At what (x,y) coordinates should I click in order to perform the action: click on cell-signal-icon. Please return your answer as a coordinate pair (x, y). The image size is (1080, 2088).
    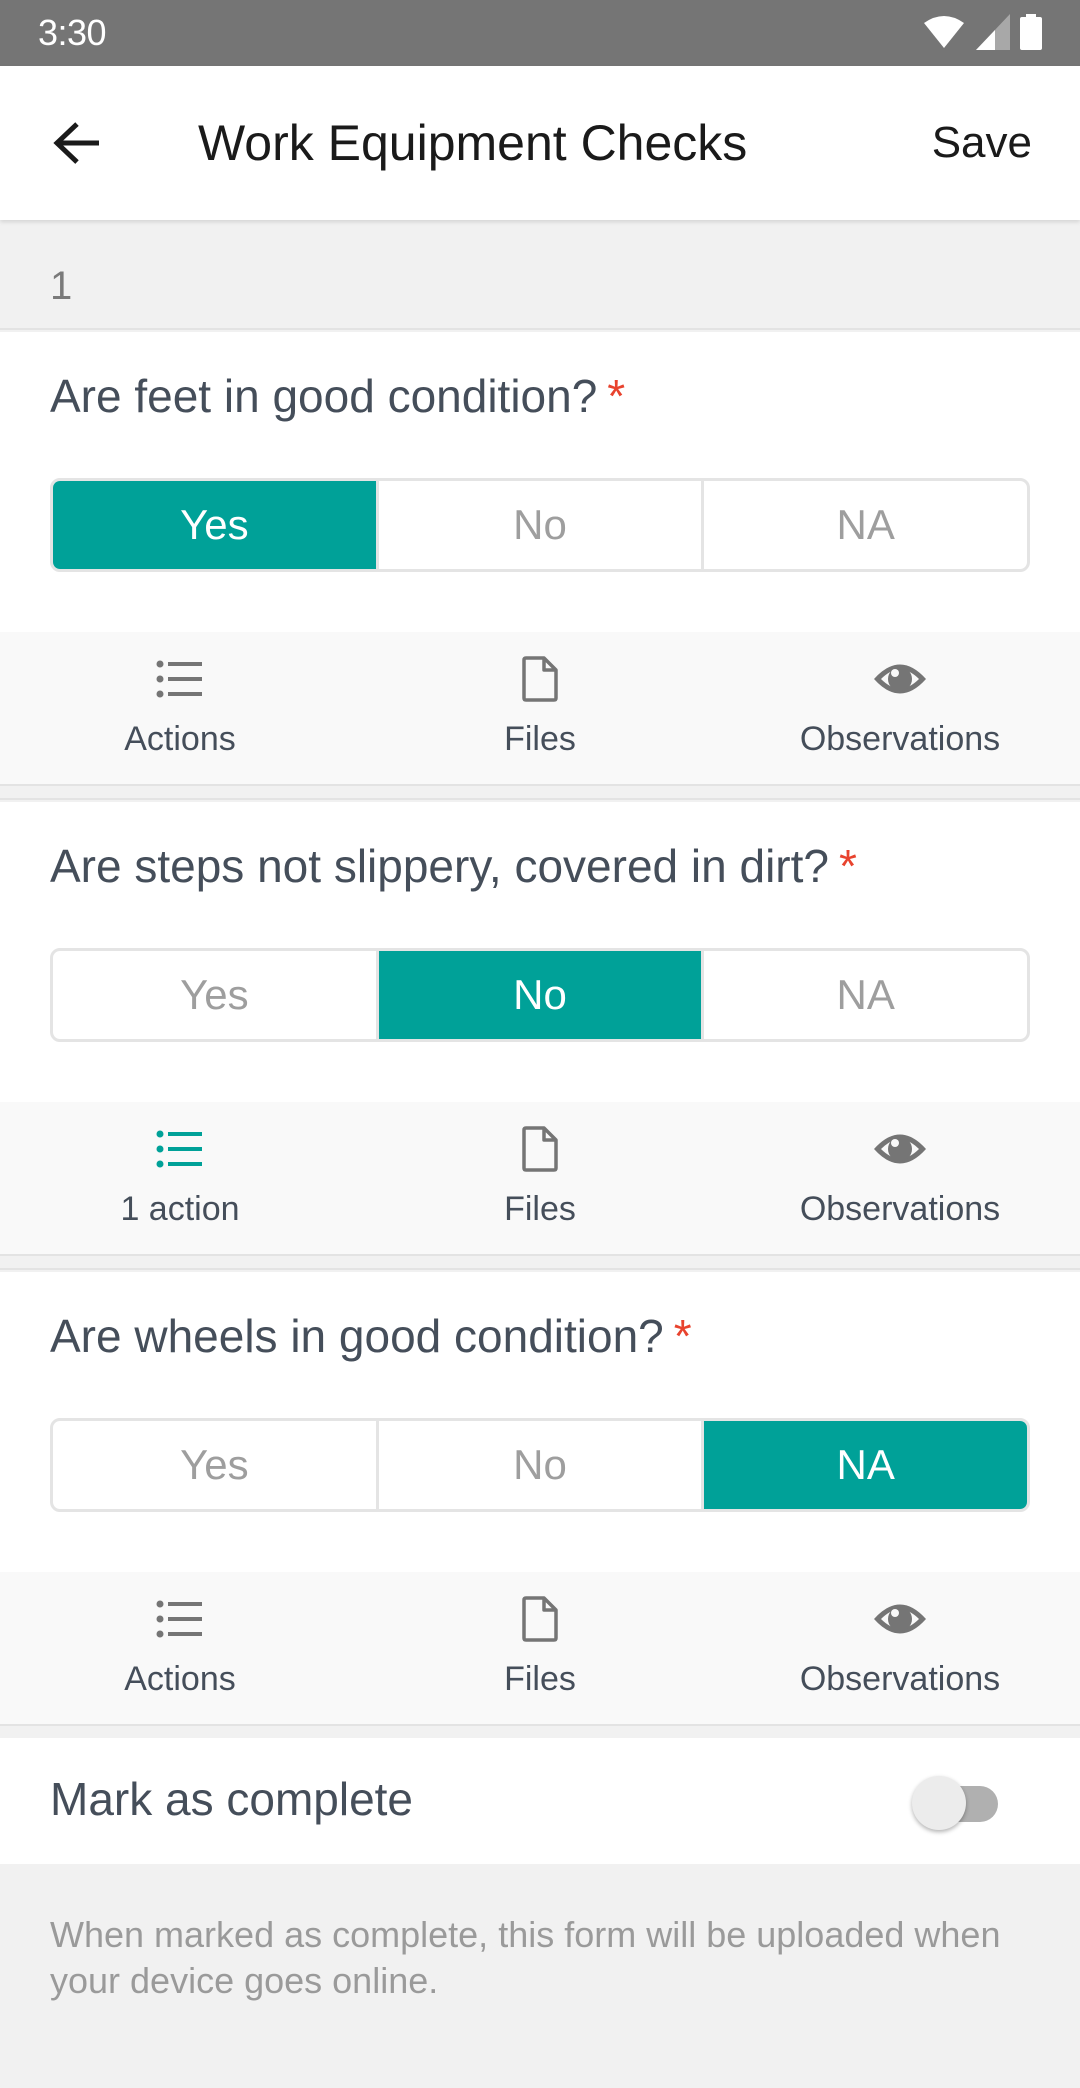
    Looking at the image, I should click on (993, 32).